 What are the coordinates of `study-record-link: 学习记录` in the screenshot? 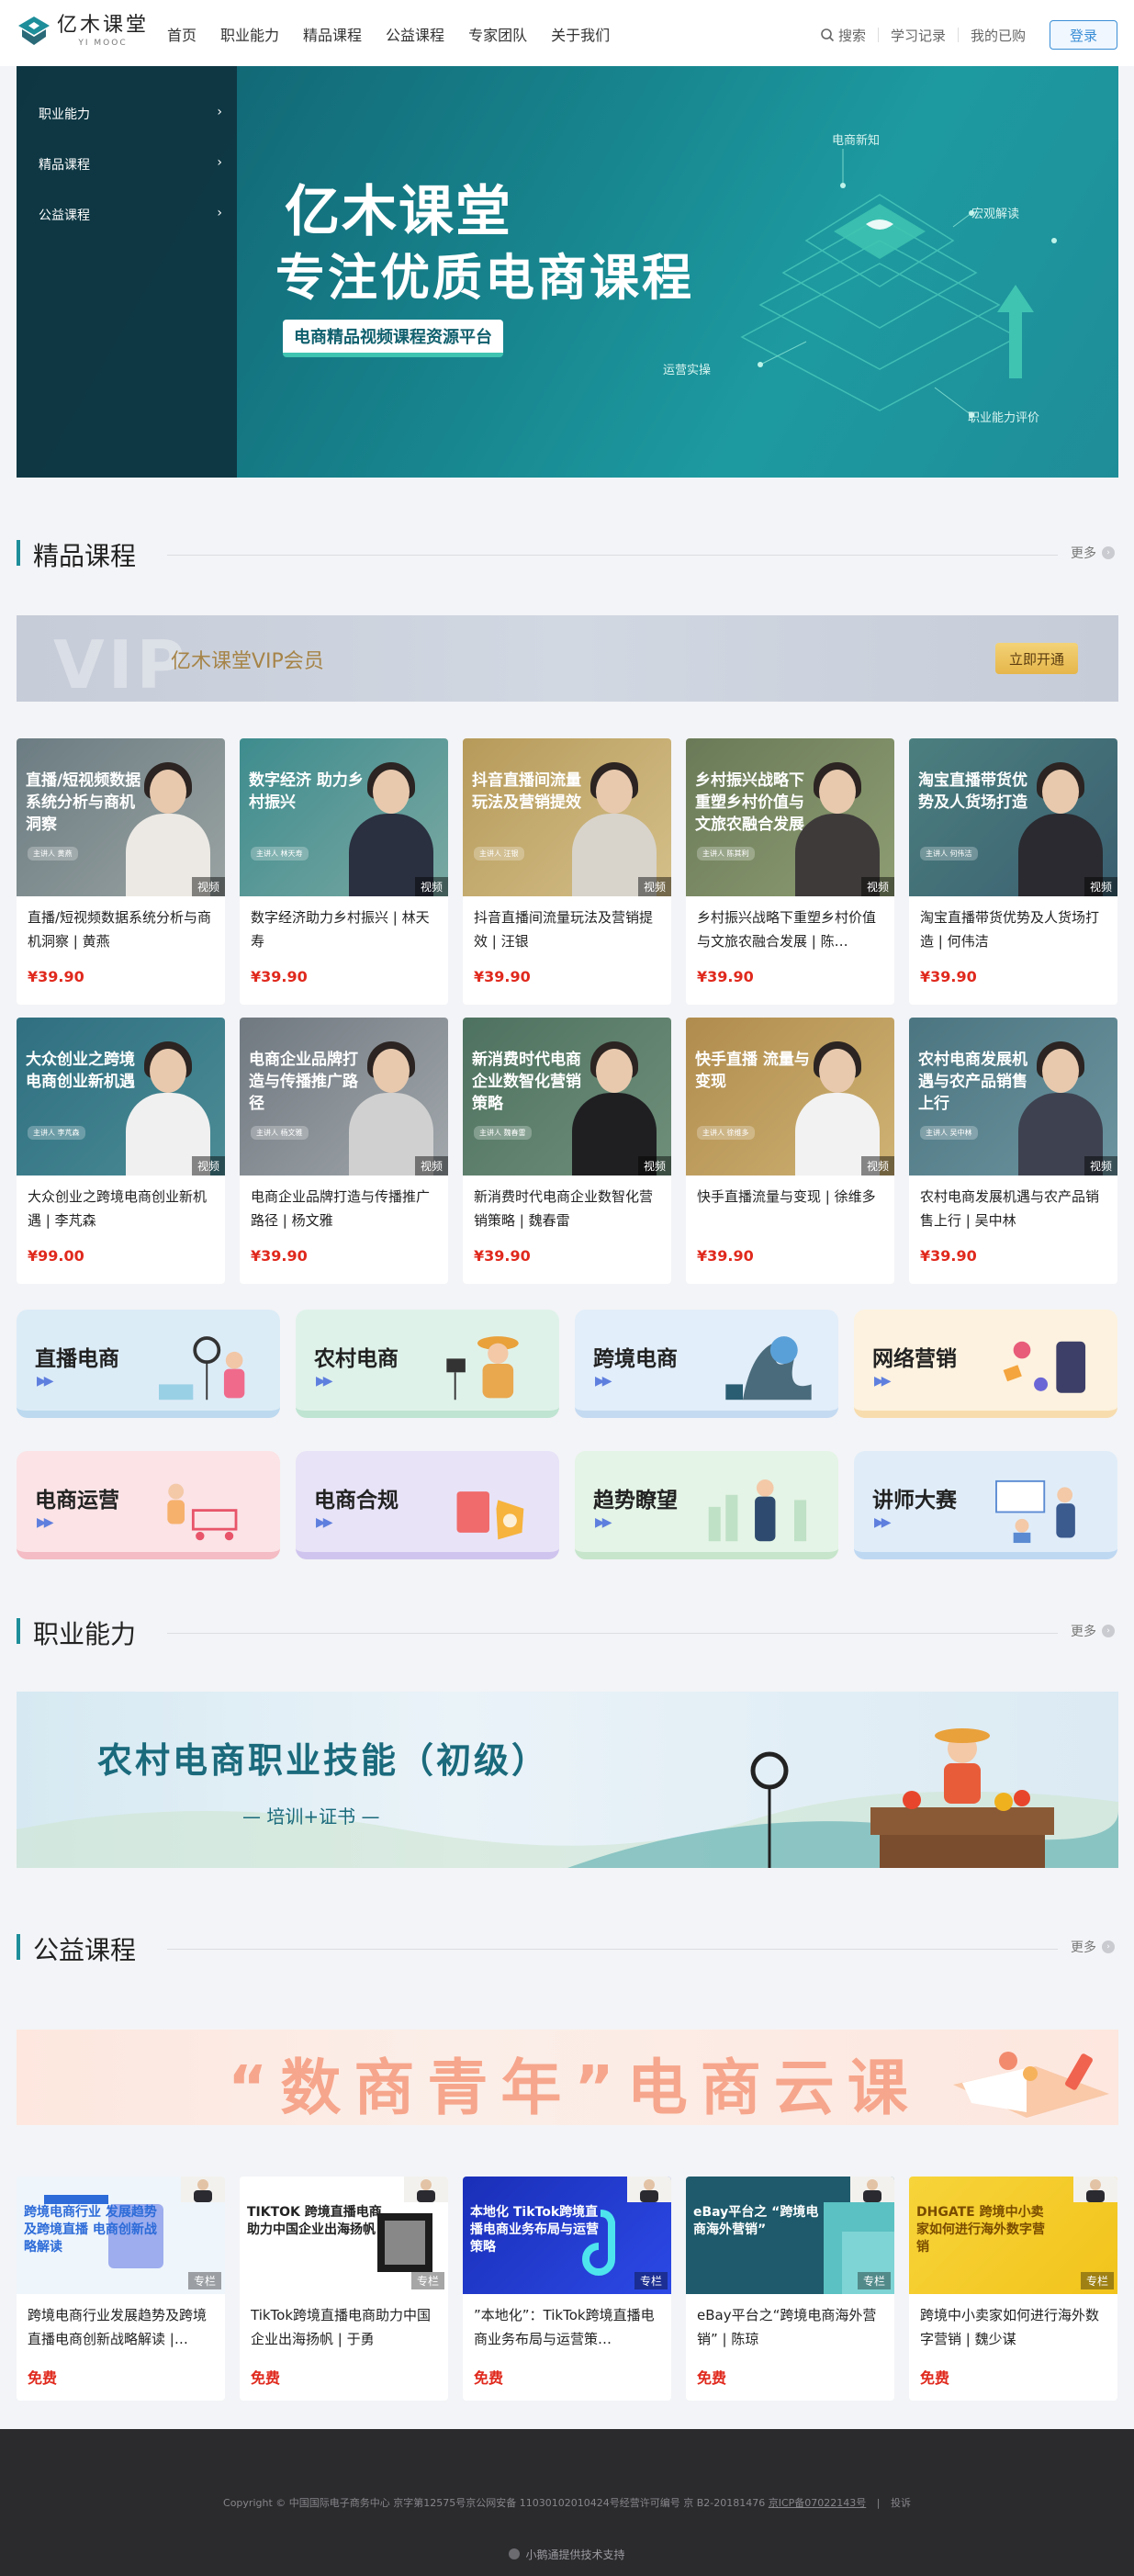 It's located at (919, 35).